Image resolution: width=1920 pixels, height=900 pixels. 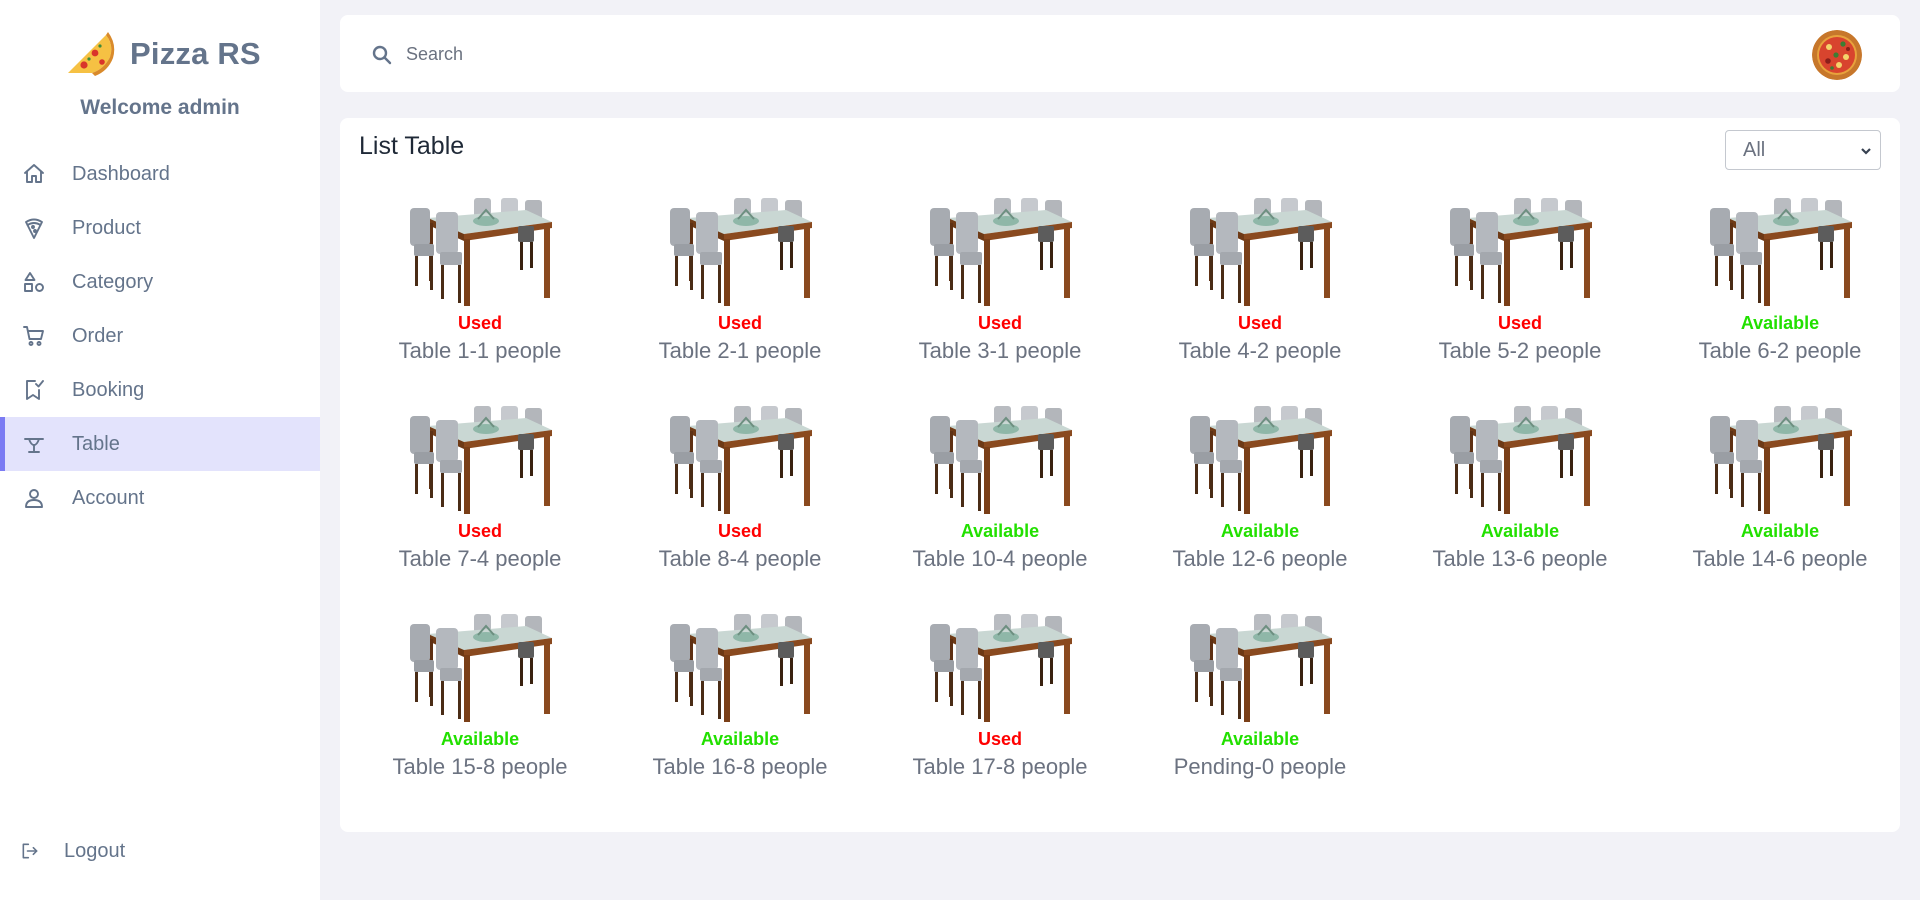 I want to click on table-card: Used Table 8-4 people, so click(x=740, y=499).